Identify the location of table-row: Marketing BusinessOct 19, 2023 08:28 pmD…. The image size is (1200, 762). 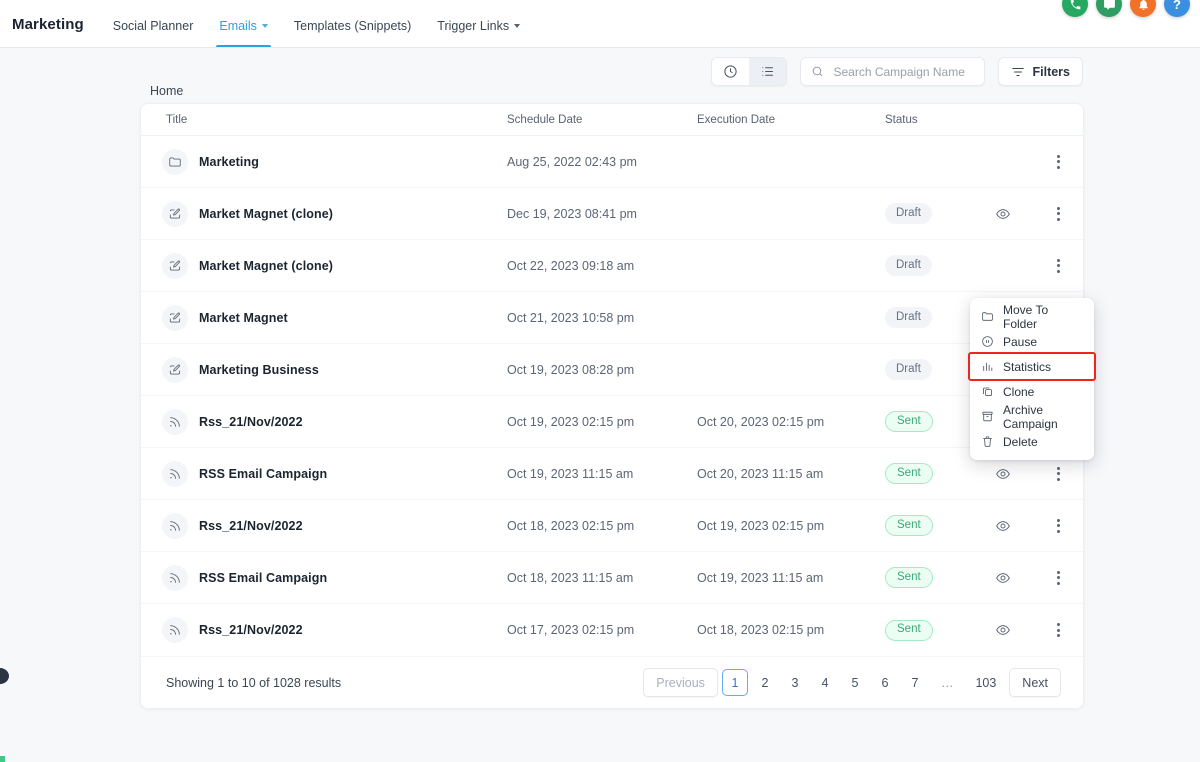
(612, 370).